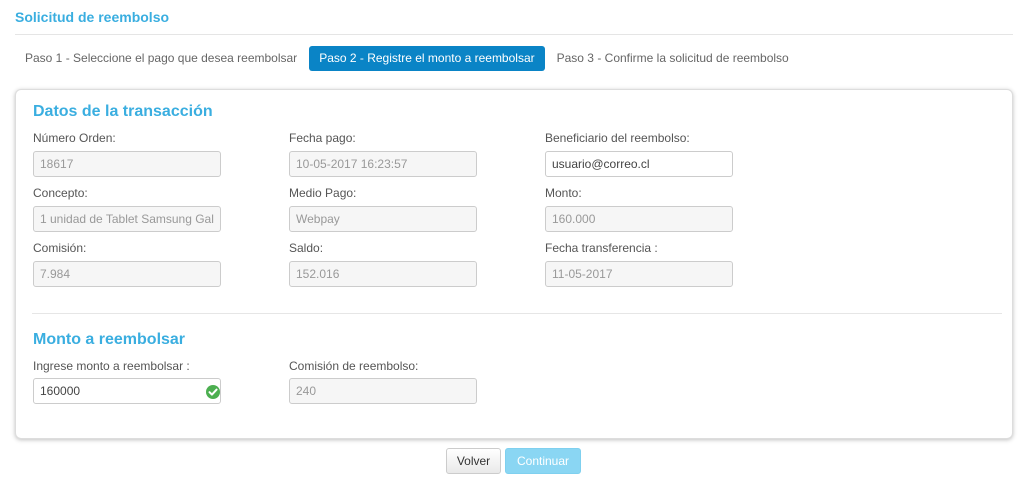  Describe the element at coordinates (543, 461) in the screenshot. I see `continue-button: Continuar` at that location.